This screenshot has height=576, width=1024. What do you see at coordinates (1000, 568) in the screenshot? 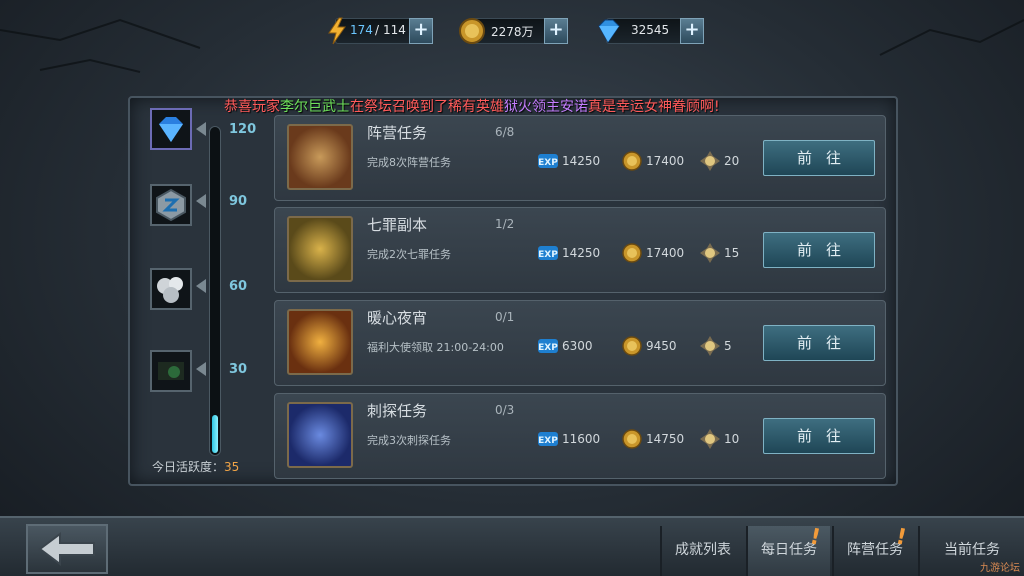
I see `watermark: 九游论坛` at bounding box center [1000, 568].